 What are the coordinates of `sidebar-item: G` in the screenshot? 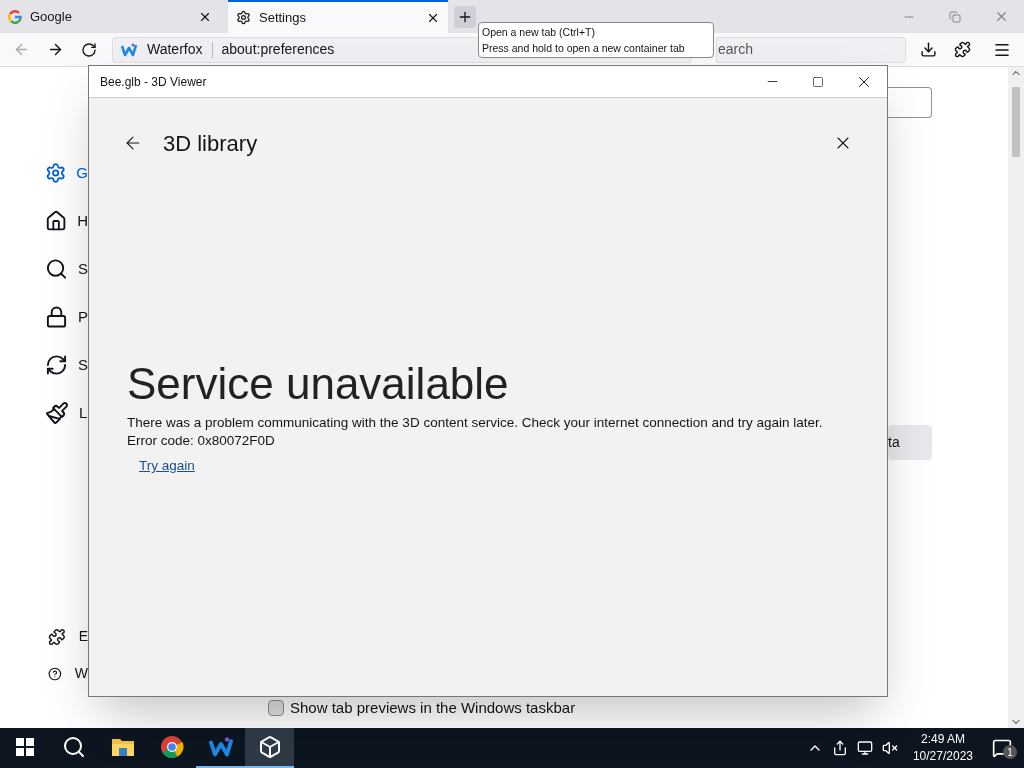 It's located at (66, 173).